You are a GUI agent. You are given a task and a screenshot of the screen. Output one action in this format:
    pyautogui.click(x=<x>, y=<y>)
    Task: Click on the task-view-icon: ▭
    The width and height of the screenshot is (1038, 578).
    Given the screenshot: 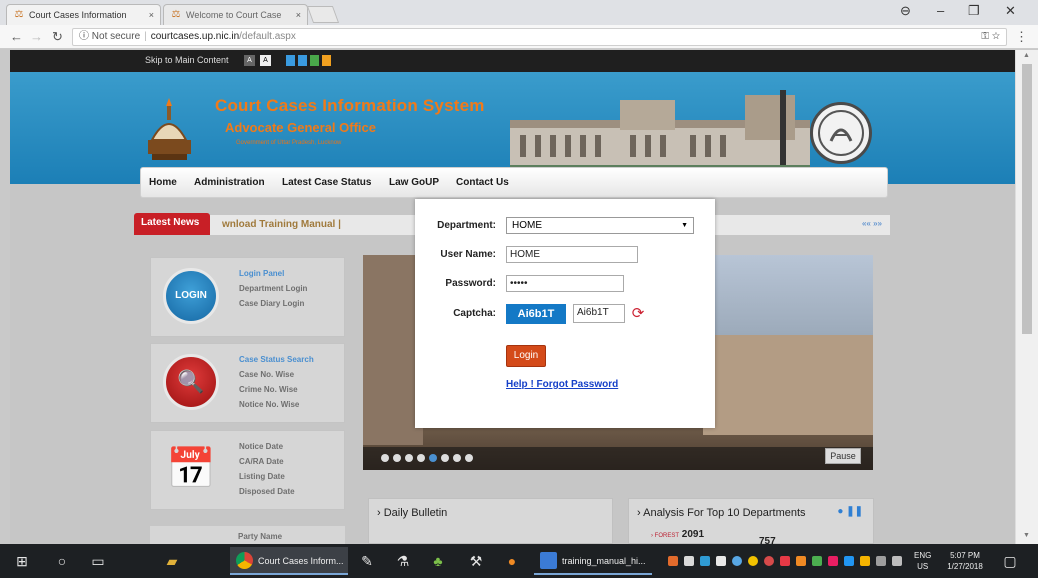 What is the action you would take?
    pyautogui.click(x=98, y=561)
    